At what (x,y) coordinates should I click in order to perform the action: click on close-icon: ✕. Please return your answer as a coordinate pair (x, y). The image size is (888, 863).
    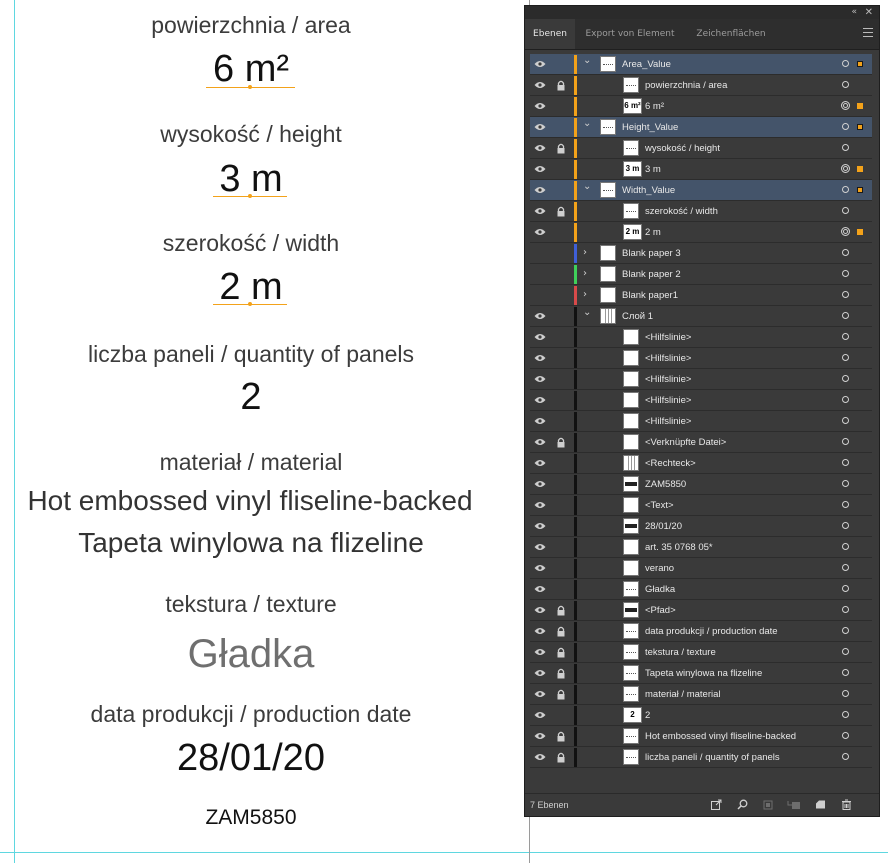
    Looking at the image, I should click on (869, 12).